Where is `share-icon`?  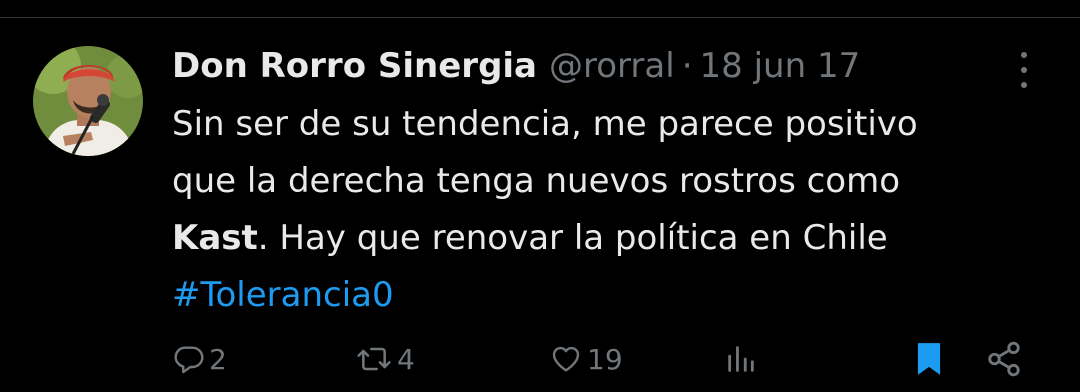 share-icon is located at coordinates (1004, 359).